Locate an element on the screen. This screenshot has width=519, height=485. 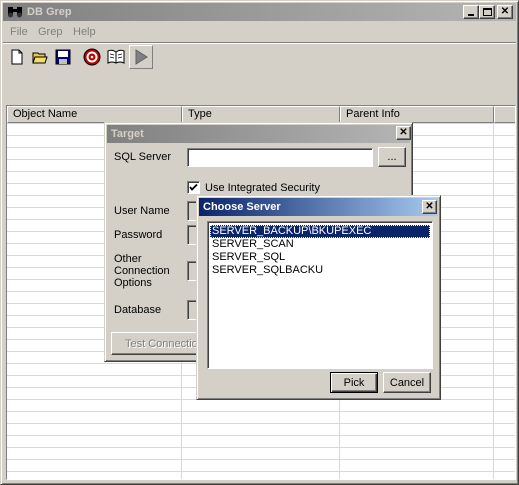
minimize-button is located at coordinates (471, 12).